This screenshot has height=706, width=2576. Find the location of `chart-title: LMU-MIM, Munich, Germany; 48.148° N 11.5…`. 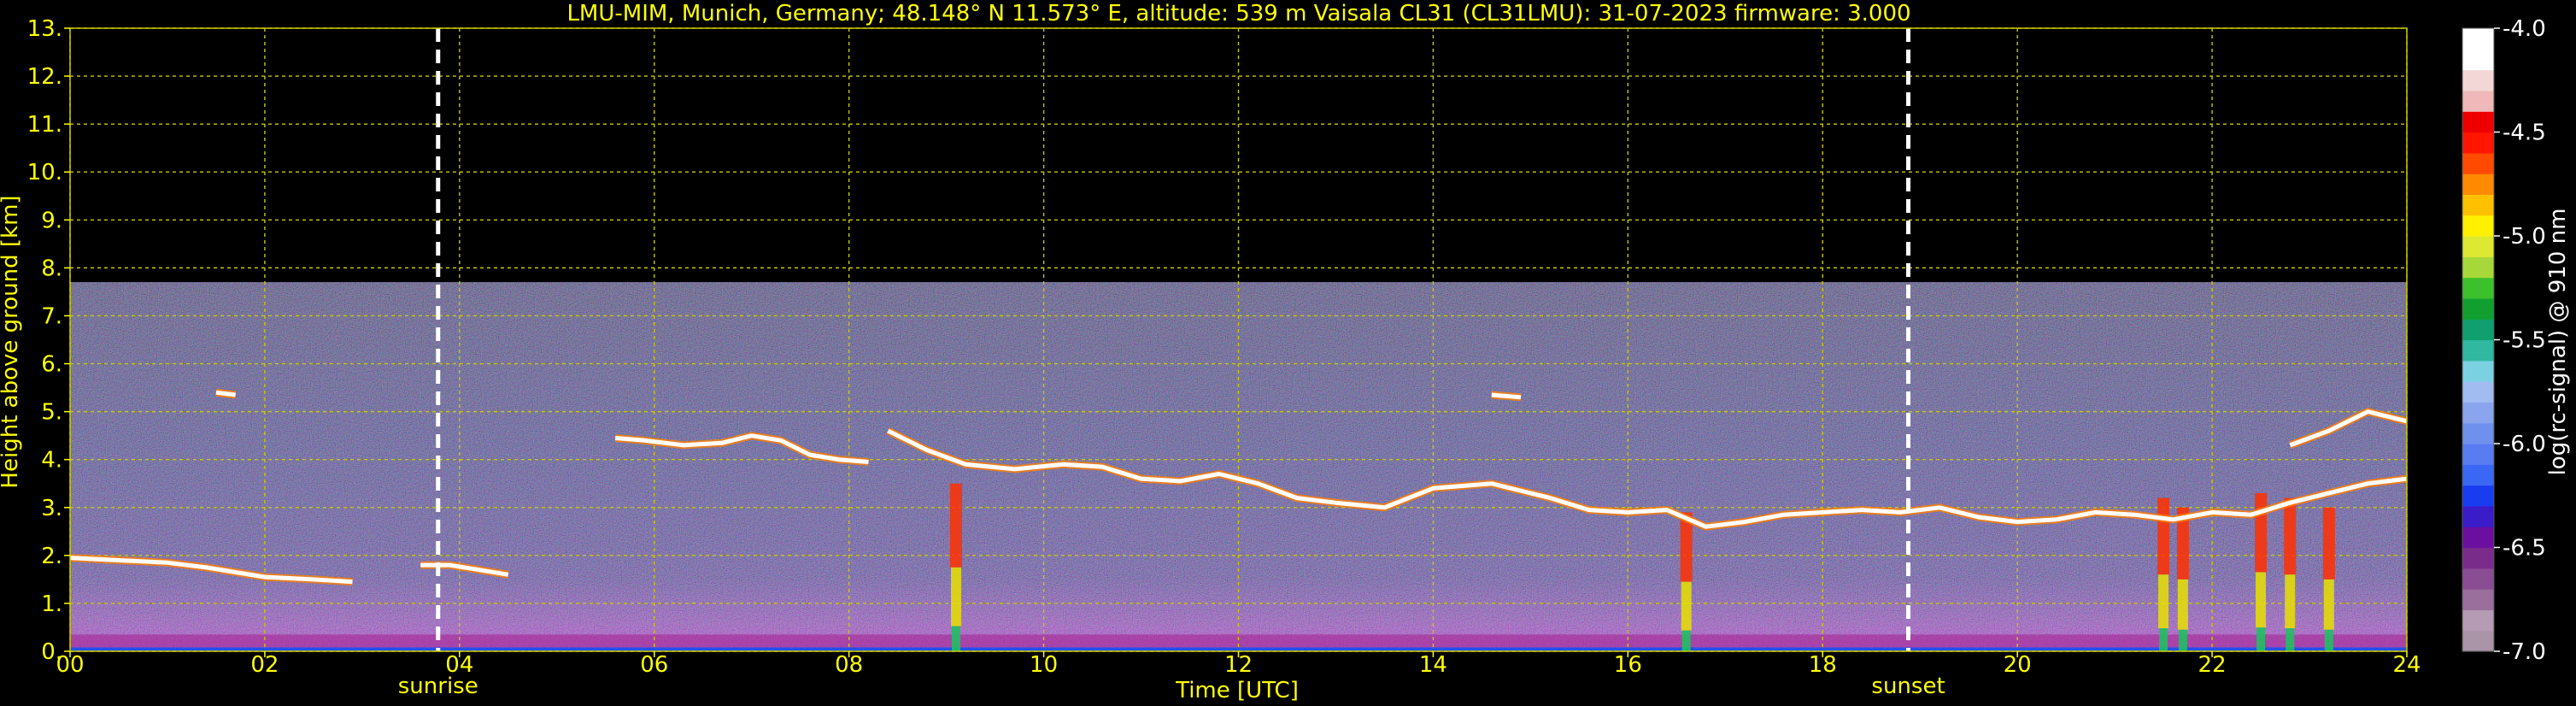

chart-title: LMU-MIM, Munich, Germany; 48.148° N 11.5… is located at coordinates (1238, 13).